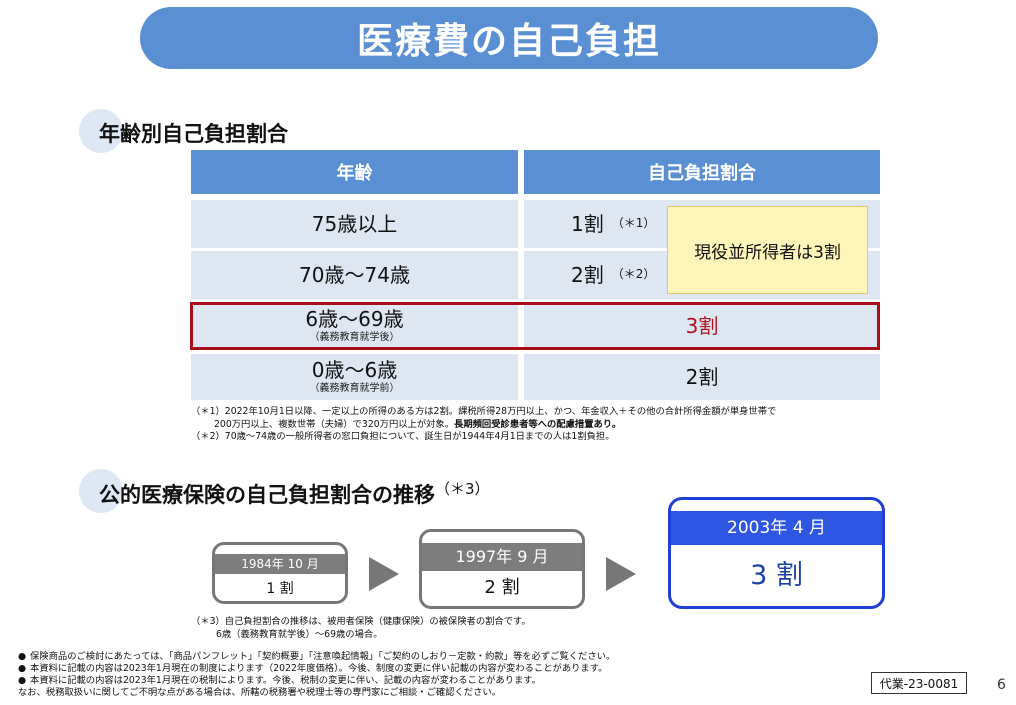 Image resolution: width=1016 pixels, height=705 pixels. I want to click on page-number: 6, so click(1001, 685).